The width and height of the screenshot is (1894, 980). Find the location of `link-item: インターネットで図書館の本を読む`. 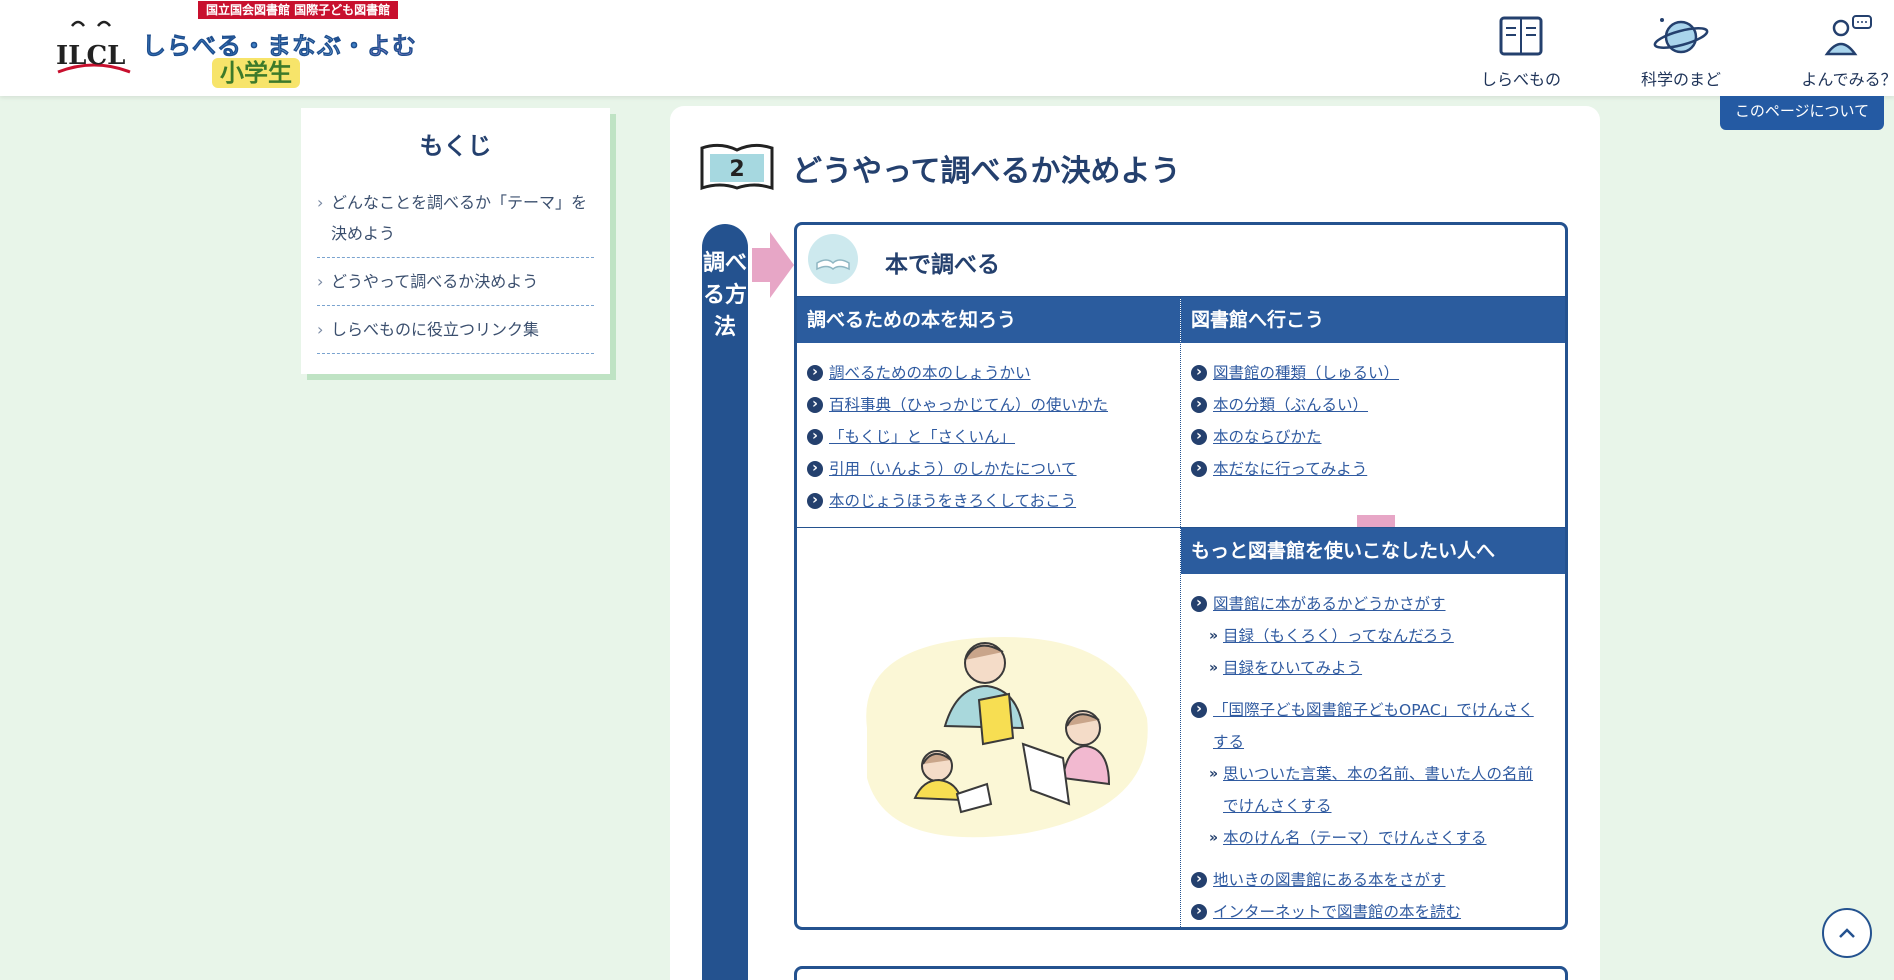

link-item: インターネットで図書館の本を読む is located at coordinates (1378, 911).